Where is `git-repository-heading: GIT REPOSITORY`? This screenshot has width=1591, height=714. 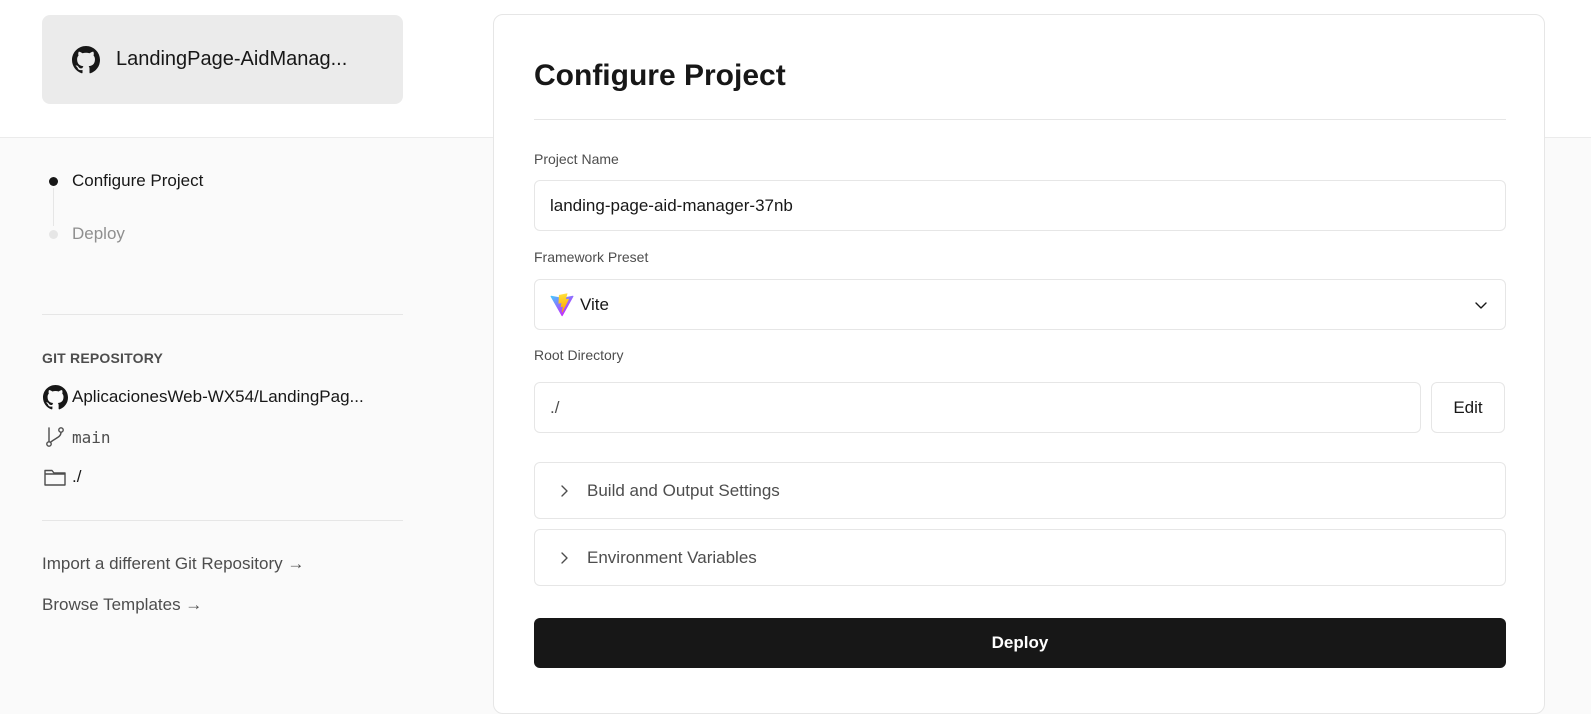 git-repository-heading: GIT REPOSITORY is located at coordinates (103, 358).